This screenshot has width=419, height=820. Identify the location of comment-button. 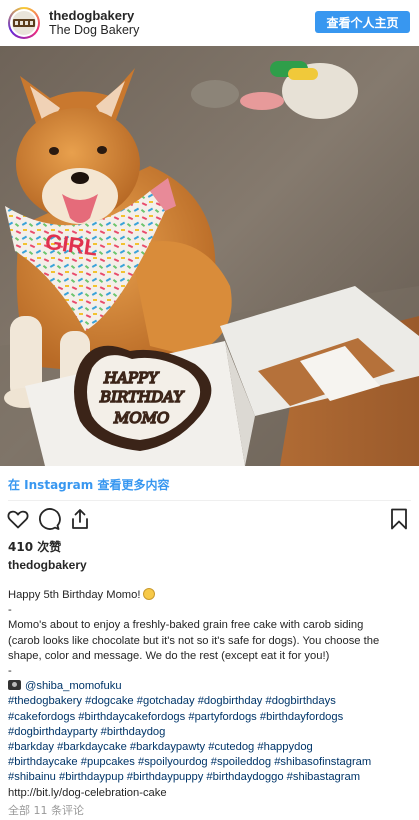
(49, 519).